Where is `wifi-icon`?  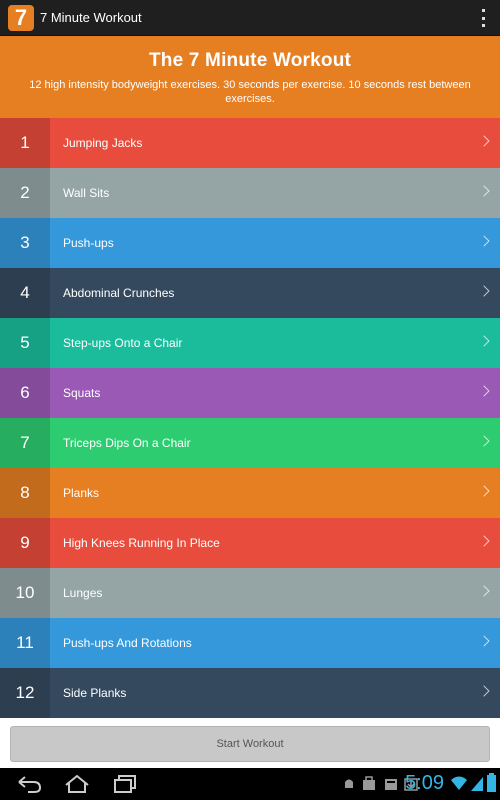
wifi-icon is located at coordinates (459, 783).